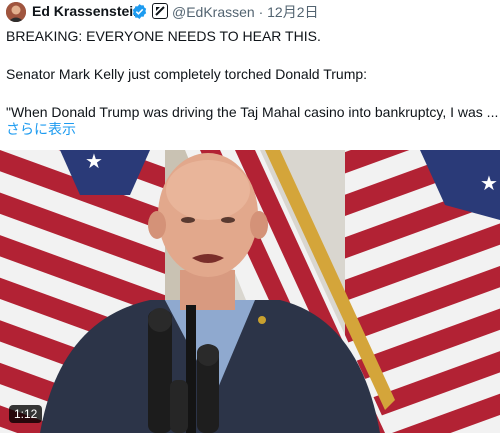 Image resolution: width=500 pixels, height=433 pixels. What do you see at coordinates (160, 11) in the screenshot?
I see `affiliation-badge-icon` at bounding box center [160, 11].